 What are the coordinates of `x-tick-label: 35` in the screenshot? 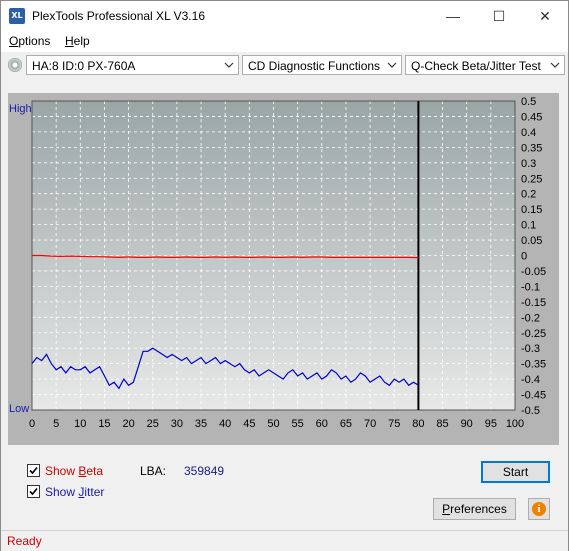 It's located at (201, 424).